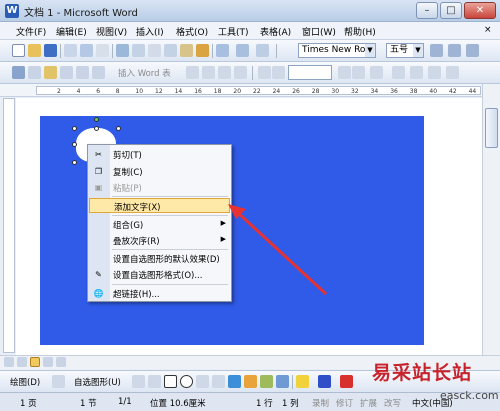  What do you see at coordinates (170, 50) in the screenshot?
I see `copy-icon` at bounding box center [170, 50].